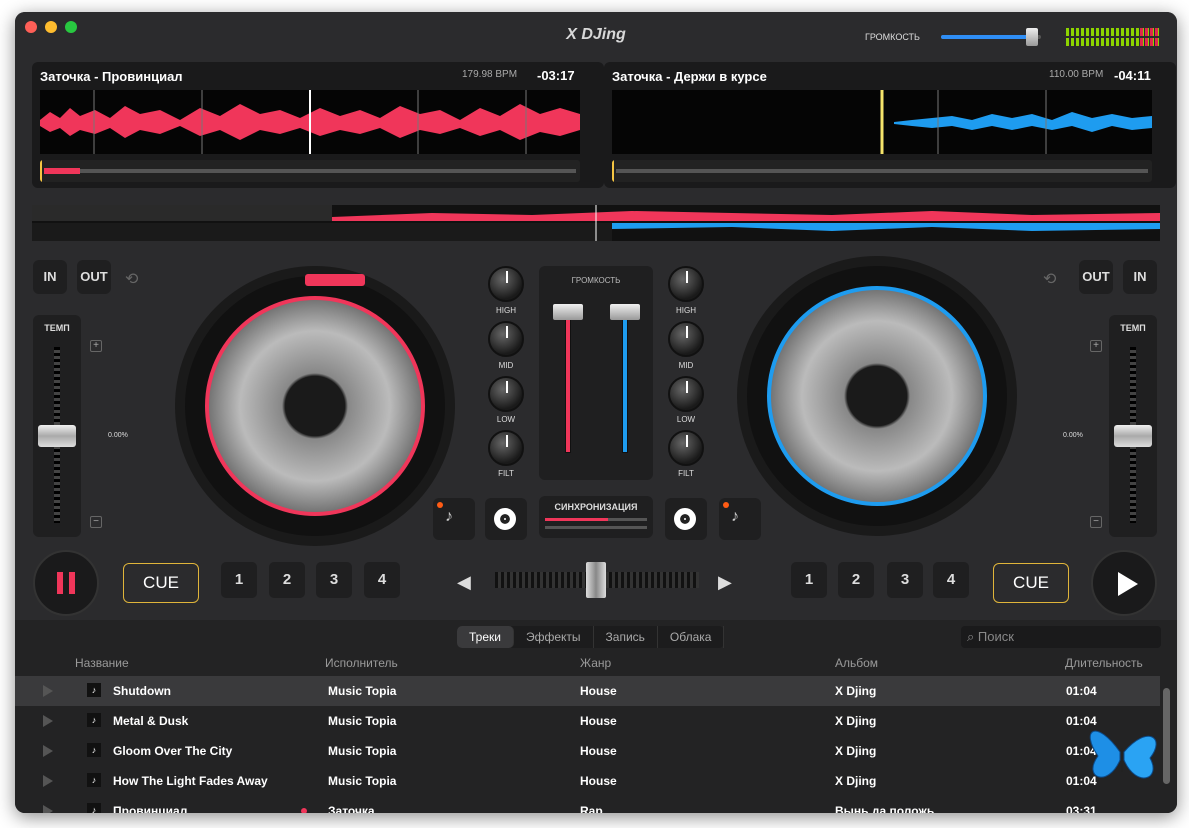 The height and width of the screenshot is (828, 1189). Describe the element at coordinates (310, 122) in the screenshot. I see `deck-a-waveform` at that location.